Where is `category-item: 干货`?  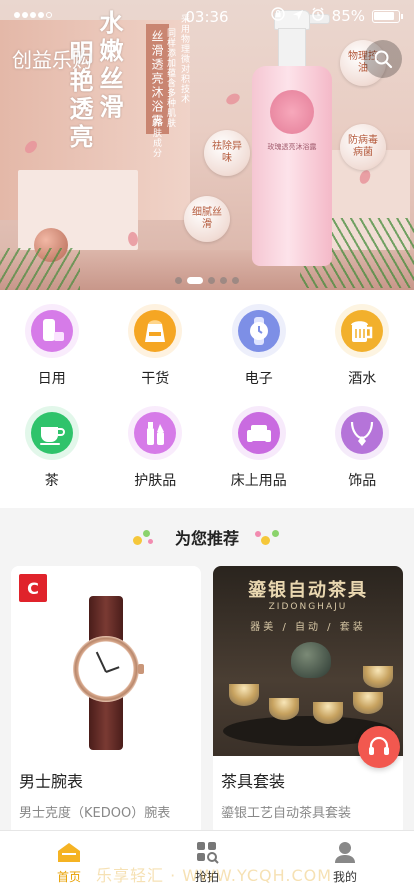 category-item: 干货 is located at coordinates (156, 353).